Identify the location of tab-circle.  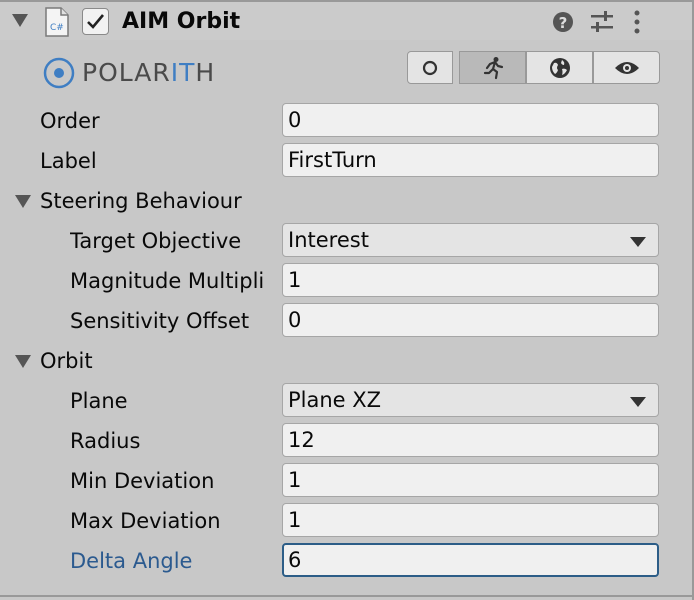
(430, 67).